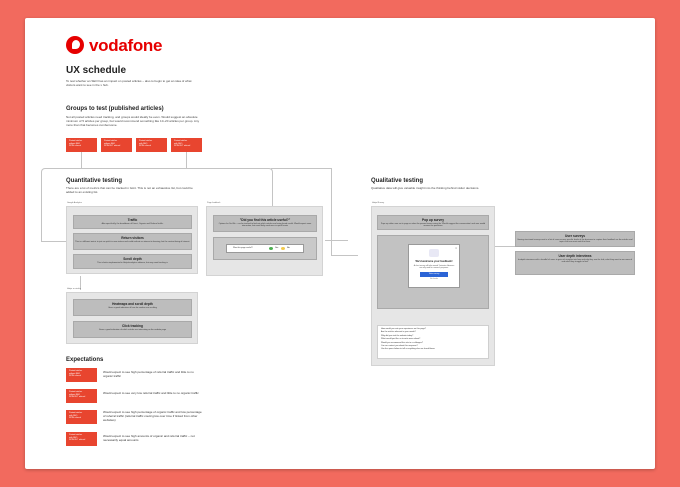 The image size is (680, 487). I want to click on group-card-1: Posted articles without SEO WITH referral, so click(81, 145).